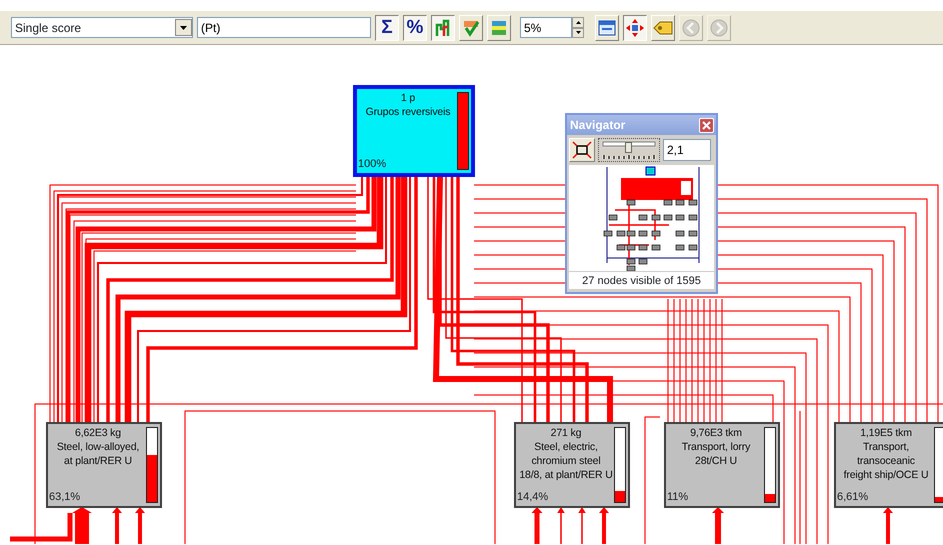  Describe the element at coordinates (566, 433) in the screenshot. I see `amount-label: 271 kg` at that location.